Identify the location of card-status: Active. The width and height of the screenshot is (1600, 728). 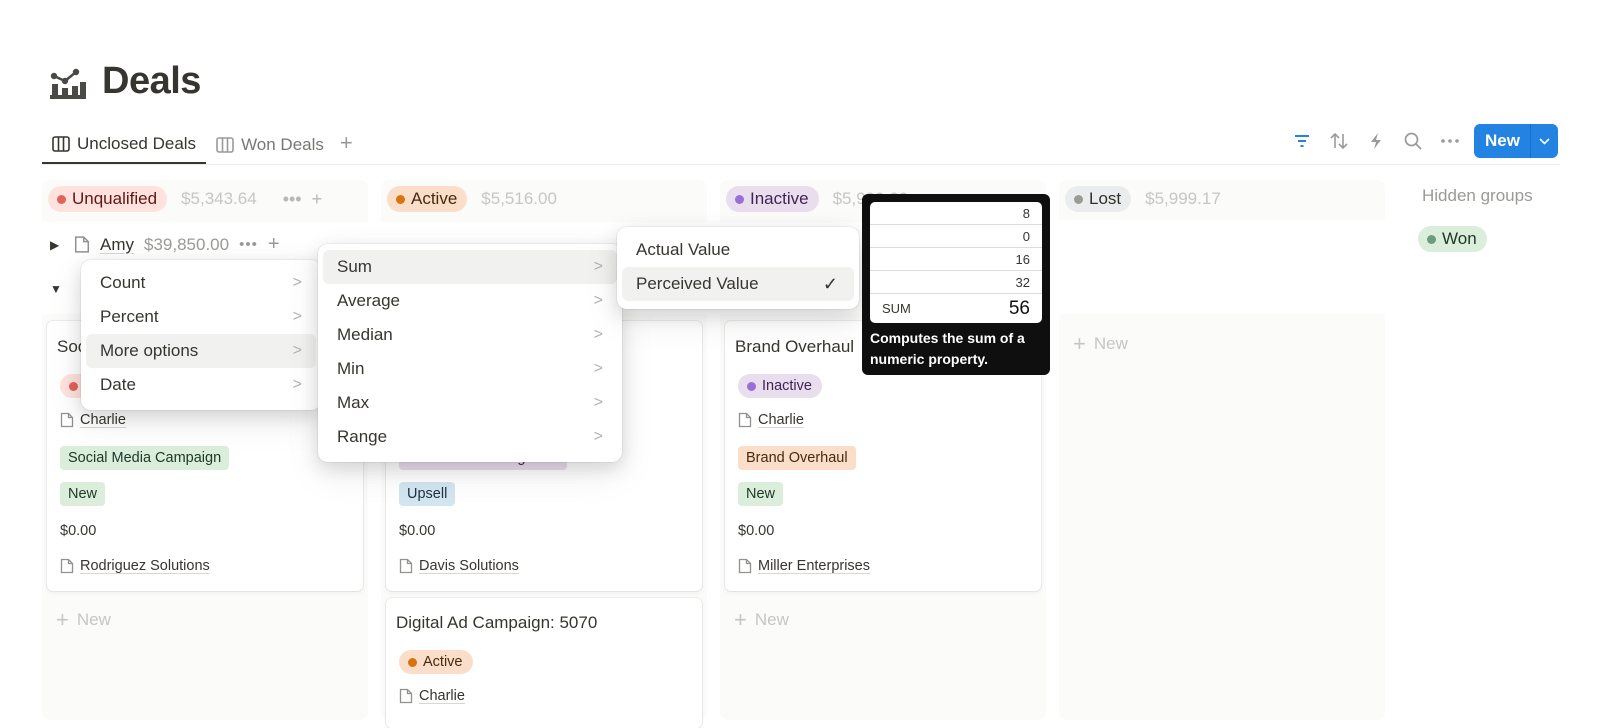
(436, 662).